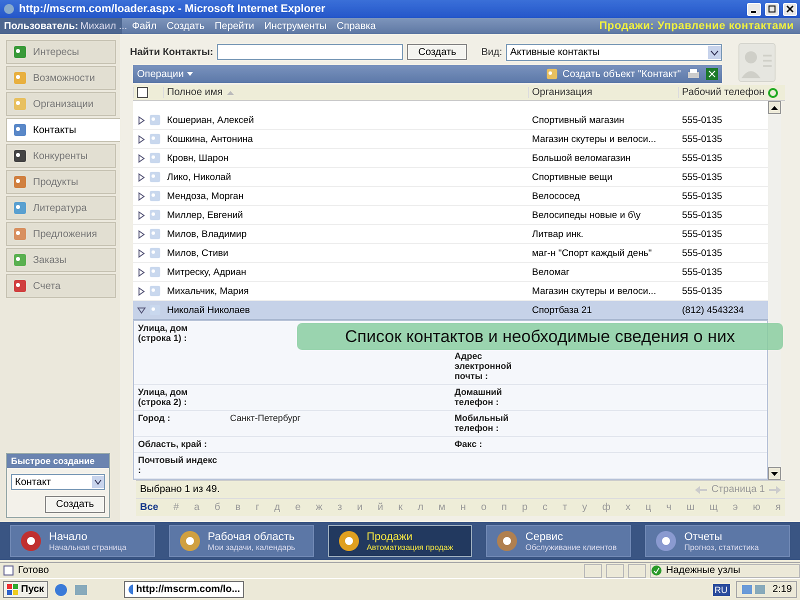  Describe the element at coordinates (61, 156) in the screenshot. I see `sidebar-item: Конкуренты` at that location.